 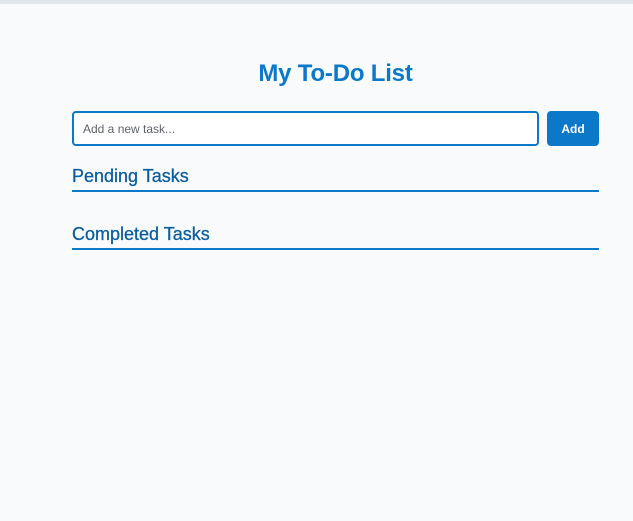 I want to click on browser-top-bar, so click(x=316, y=2).